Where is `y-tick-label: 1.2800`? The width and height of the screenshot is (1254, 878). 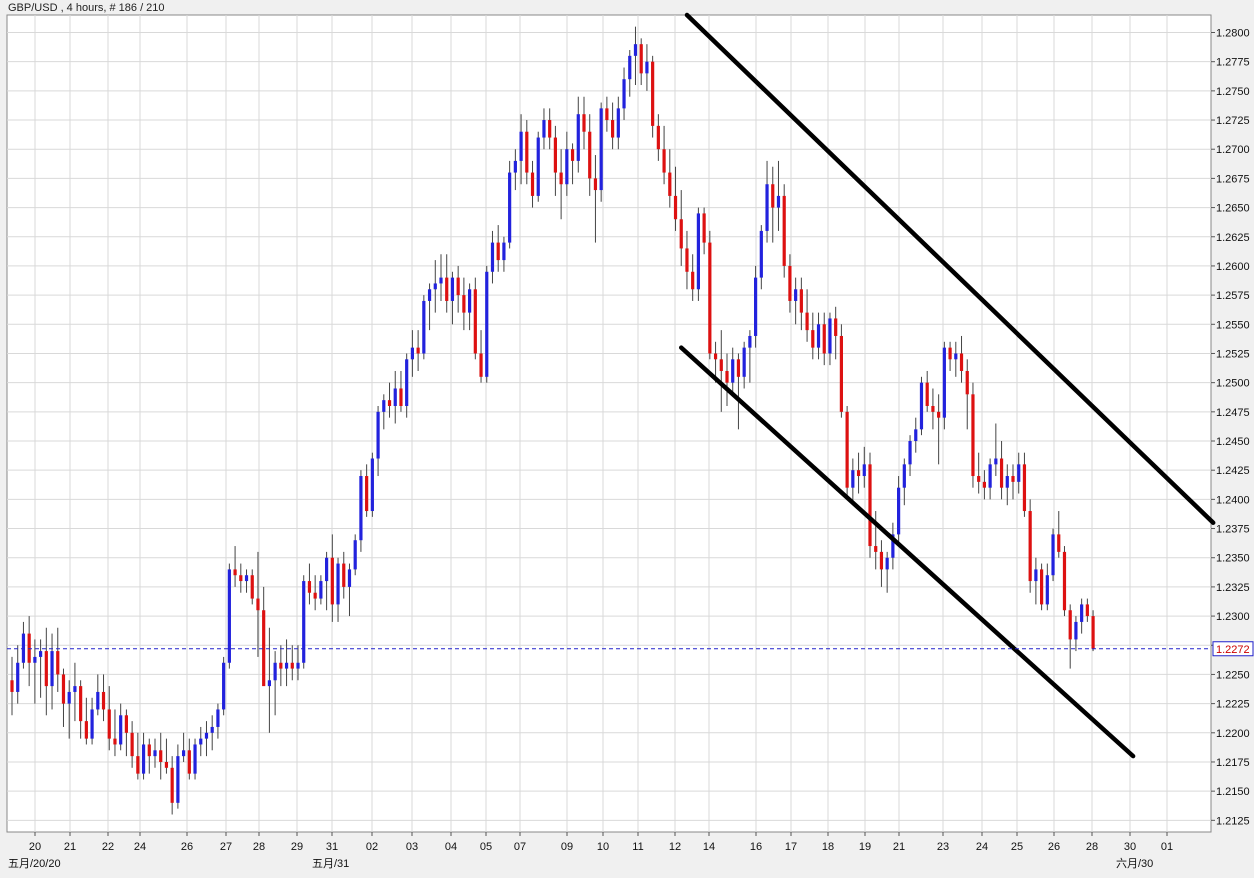 y-tick-label: 1.2800 is located at coordinates (1233, 34).